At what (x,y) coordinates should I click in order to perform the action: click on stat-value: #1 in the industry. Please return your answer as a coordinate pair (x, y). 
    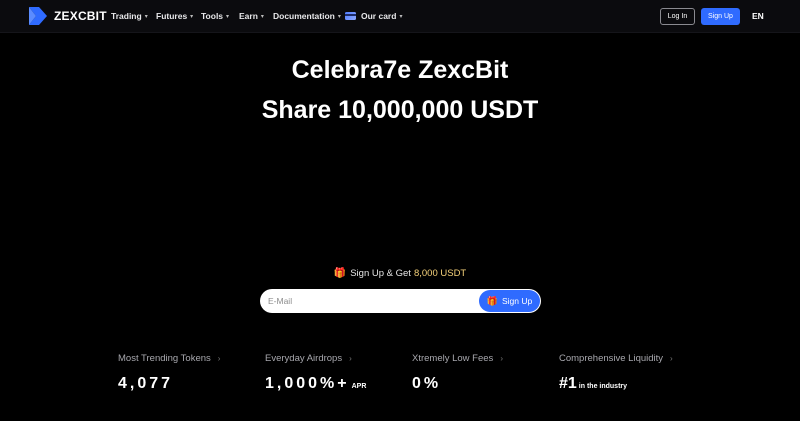
    Looking at the image, I should click on (616, 384).